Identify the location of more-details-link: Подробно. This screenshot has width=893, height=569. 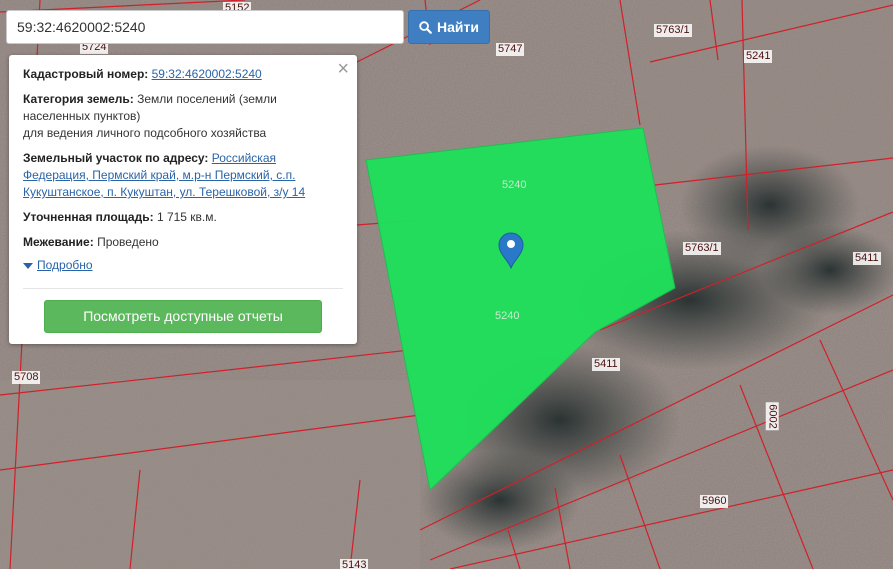
(183, 265).